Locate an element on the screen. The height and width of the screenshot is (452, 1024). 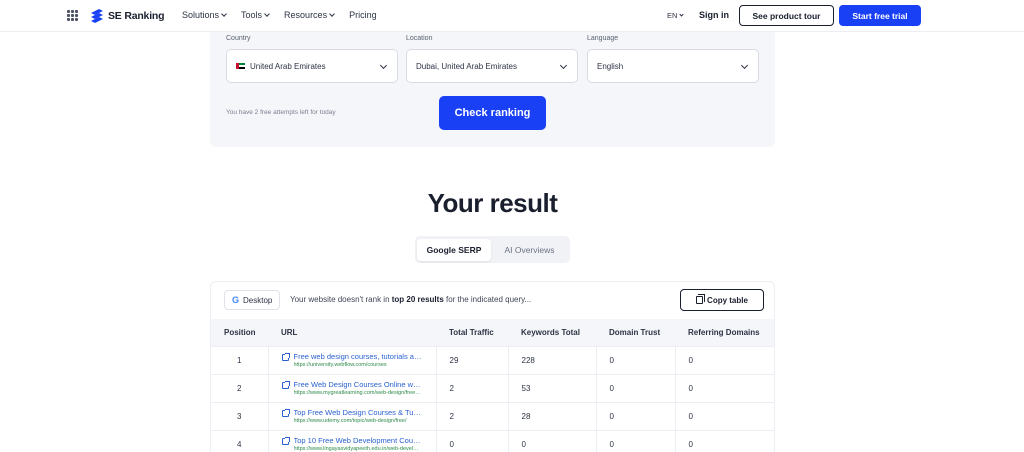
column-header: Keywords Total is located at coordinates (552, 333).